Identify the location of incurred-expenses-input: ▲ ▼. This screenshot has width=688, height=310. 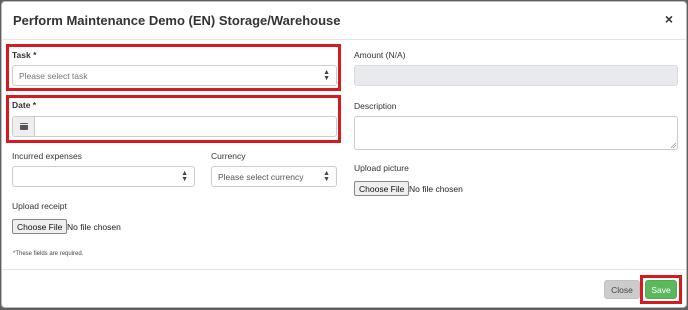
(103, 176).